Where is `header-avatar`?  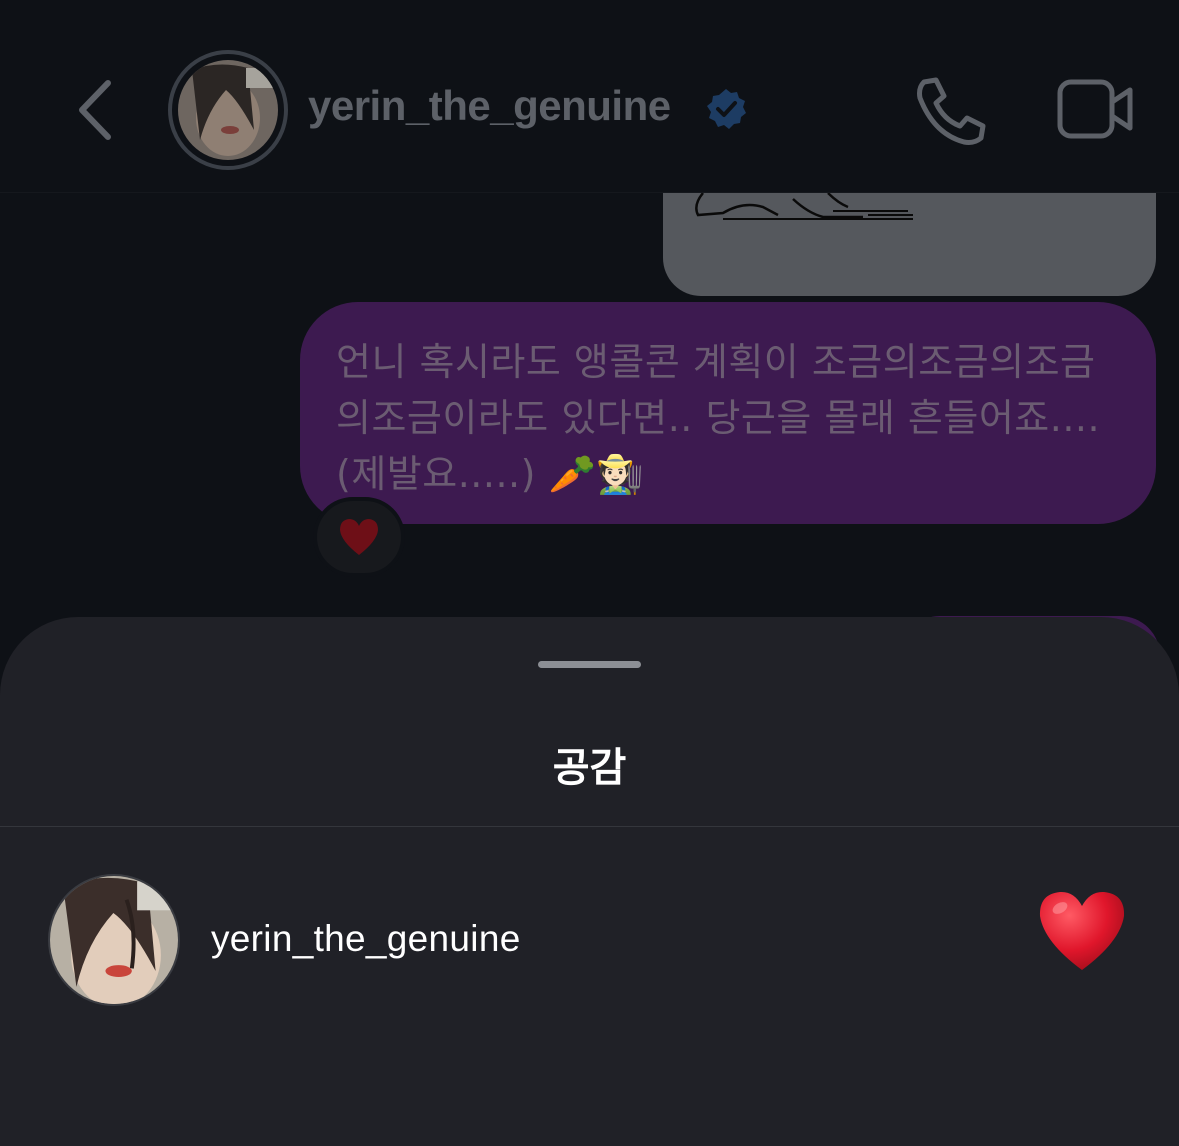
header-avatar is located at coordinates (228, 110).